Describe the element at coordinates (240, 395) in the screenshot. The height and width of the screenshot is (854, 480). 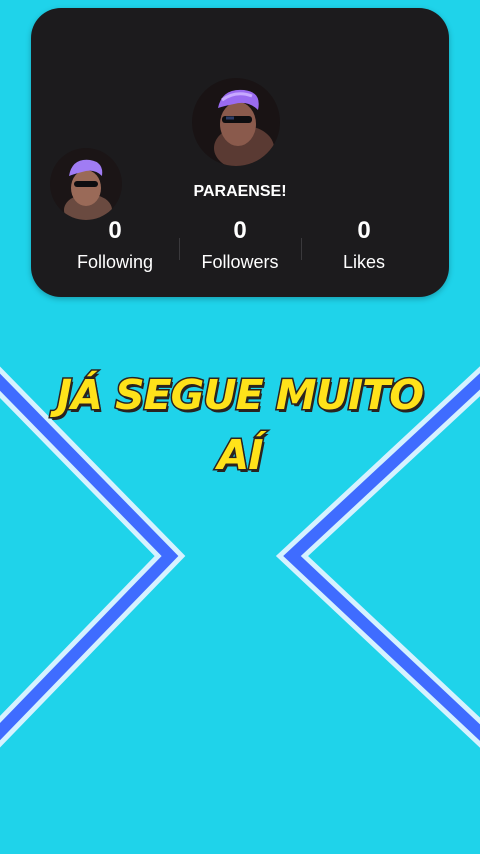
I see `caption-line-1: JÁ SEGUE MUITO` at that location.